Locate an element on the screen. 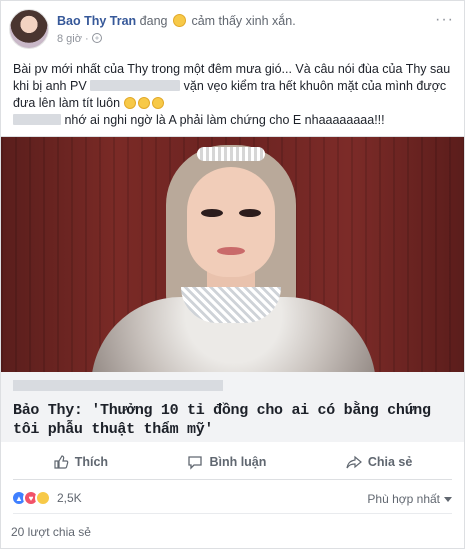 Image resolution: width=465 pixels, height=549 pixels. like-button: Thích is located at coordinates (80, 462).